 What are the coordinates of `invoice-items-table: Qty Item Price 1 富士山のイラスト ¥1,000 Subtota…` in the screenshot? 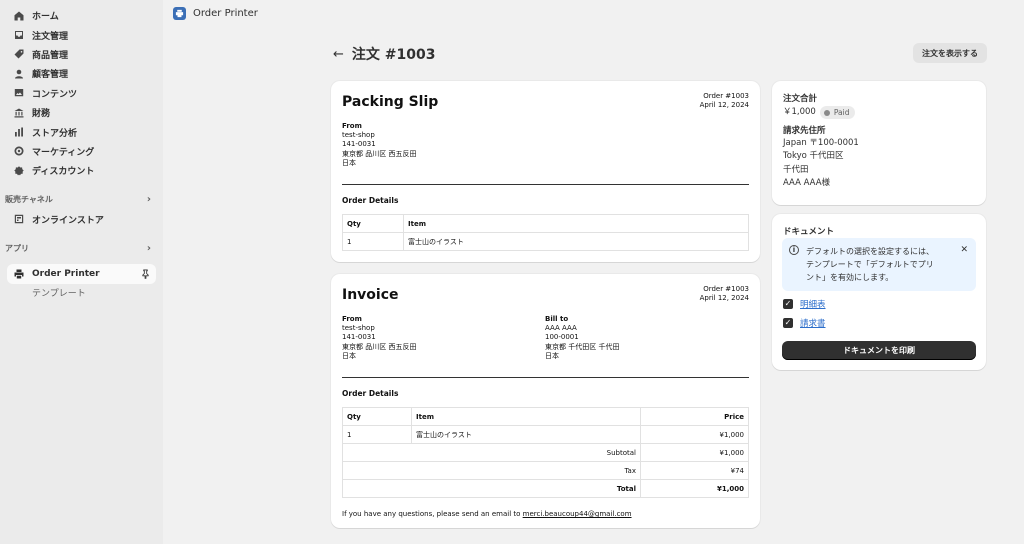 It's located at (545, 452).